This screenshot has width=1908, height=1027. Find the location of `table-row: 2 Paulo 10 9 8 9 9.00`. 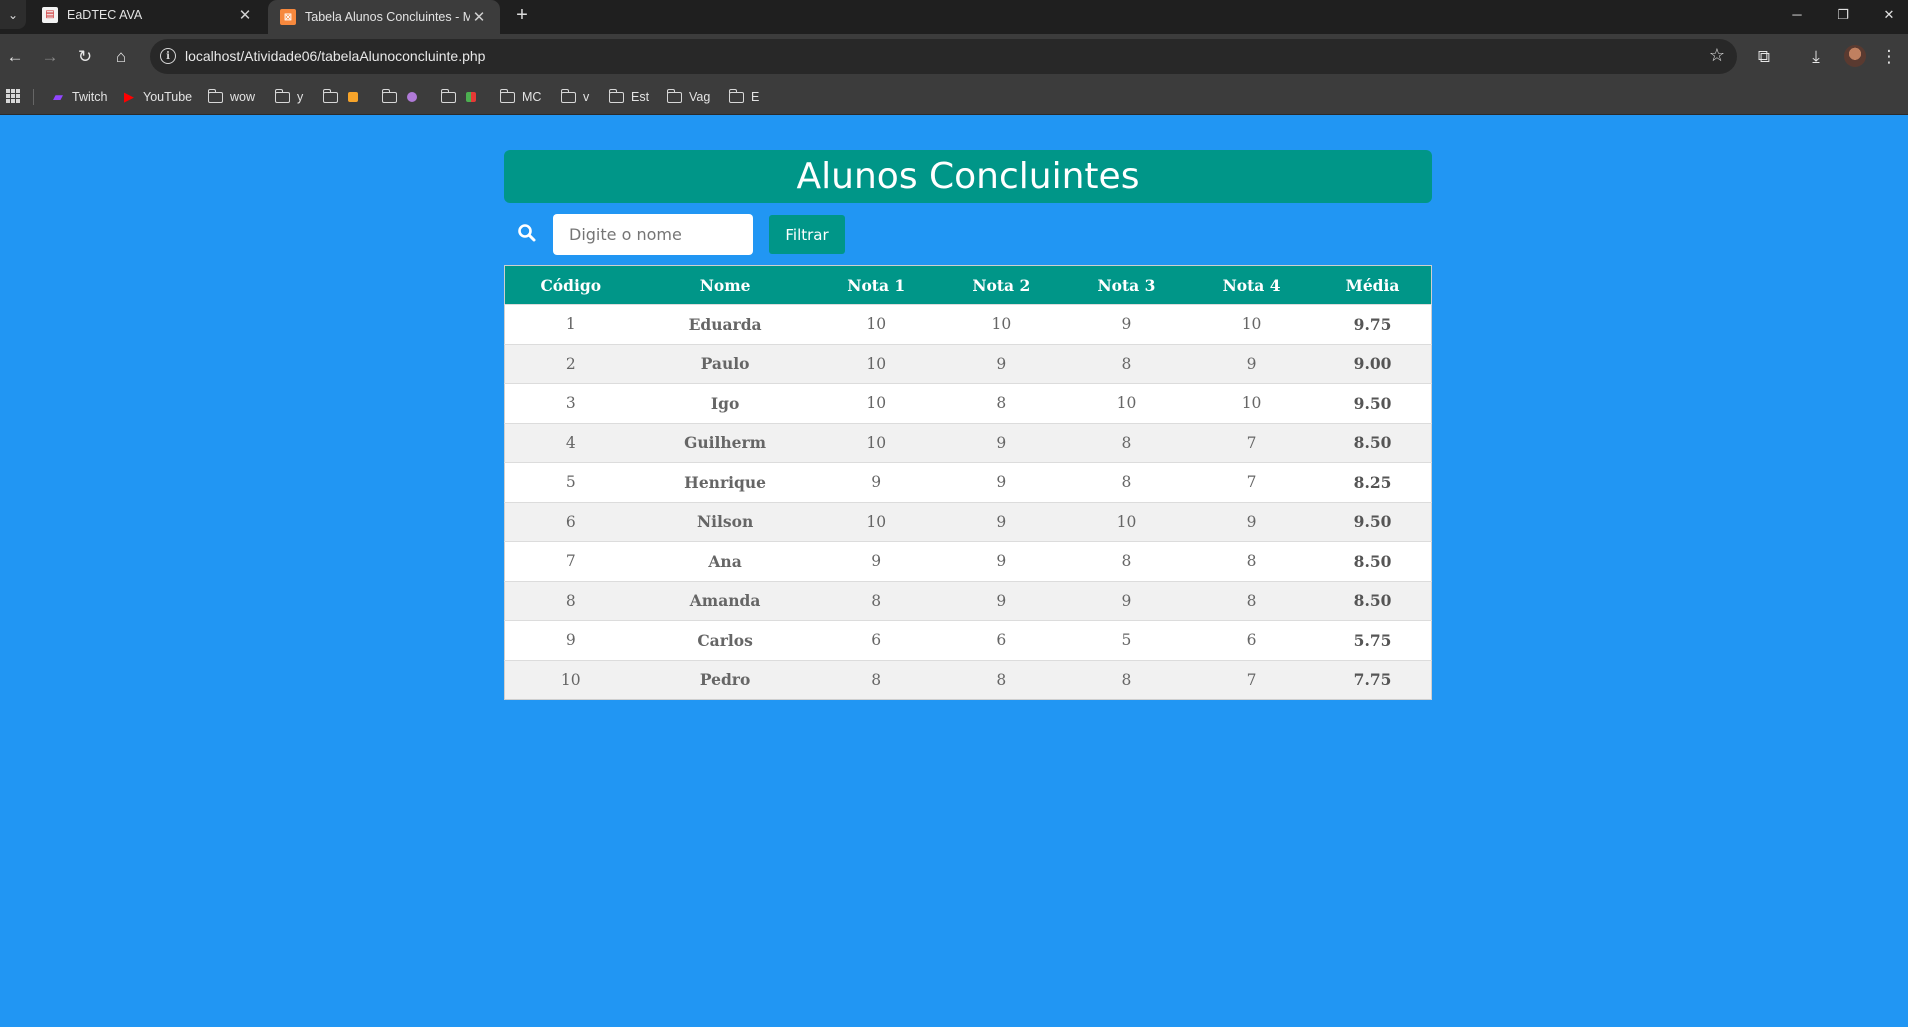

table-row: 2 Paulo 10 9 8 9 9.00 is located at coordinates (968, 363).